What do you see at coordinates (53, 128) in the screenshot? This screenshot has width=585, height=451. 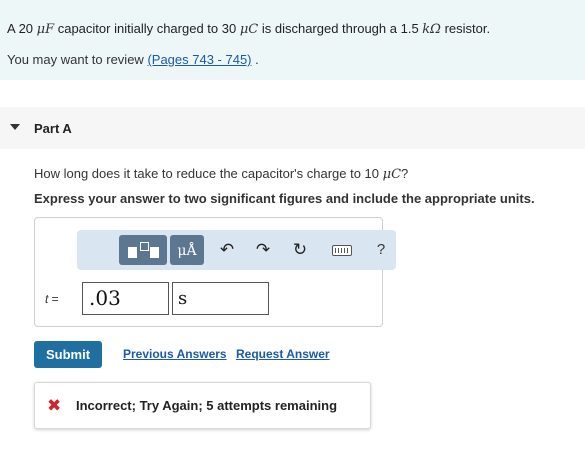 I see `part-title: Part A` at bounding box center [53, 128].